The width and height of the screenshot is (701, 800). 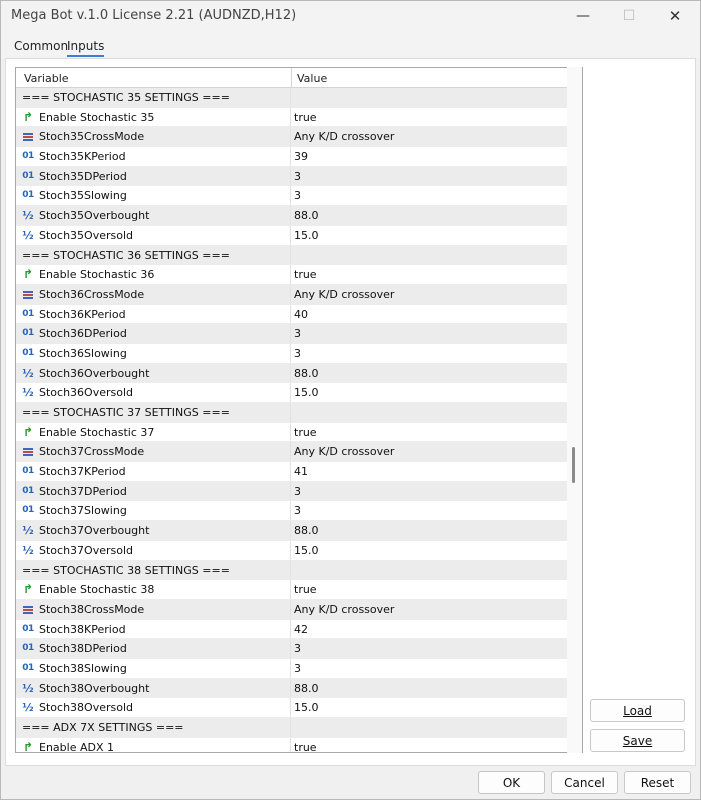 I want to click on variable-name: Stoch38Slowing, so click(x=83, y=668).